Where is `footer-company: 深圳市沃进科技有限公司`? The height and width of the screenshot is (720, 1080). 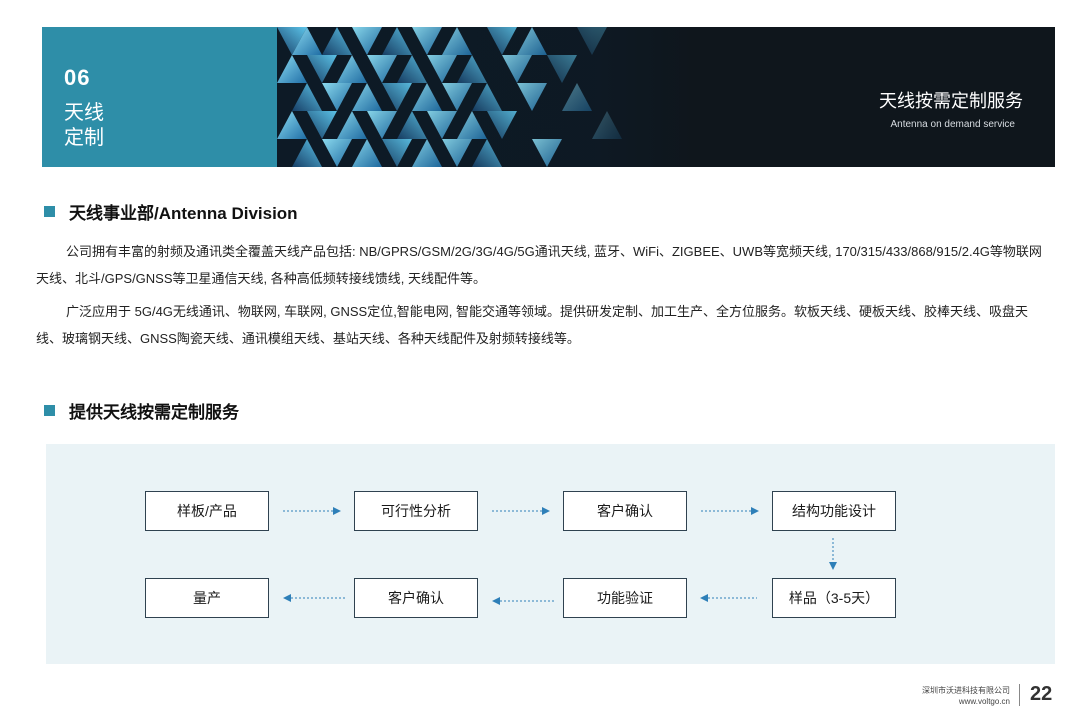
footer-company: 深圳市沃进科技有限公司 is located at coordinates (966, 690).